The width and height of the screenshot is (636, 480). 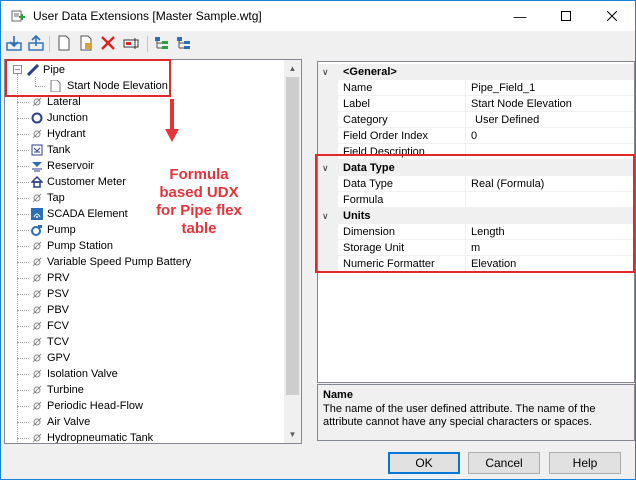 I want to click on open-icon, so click(x=86, y=44).